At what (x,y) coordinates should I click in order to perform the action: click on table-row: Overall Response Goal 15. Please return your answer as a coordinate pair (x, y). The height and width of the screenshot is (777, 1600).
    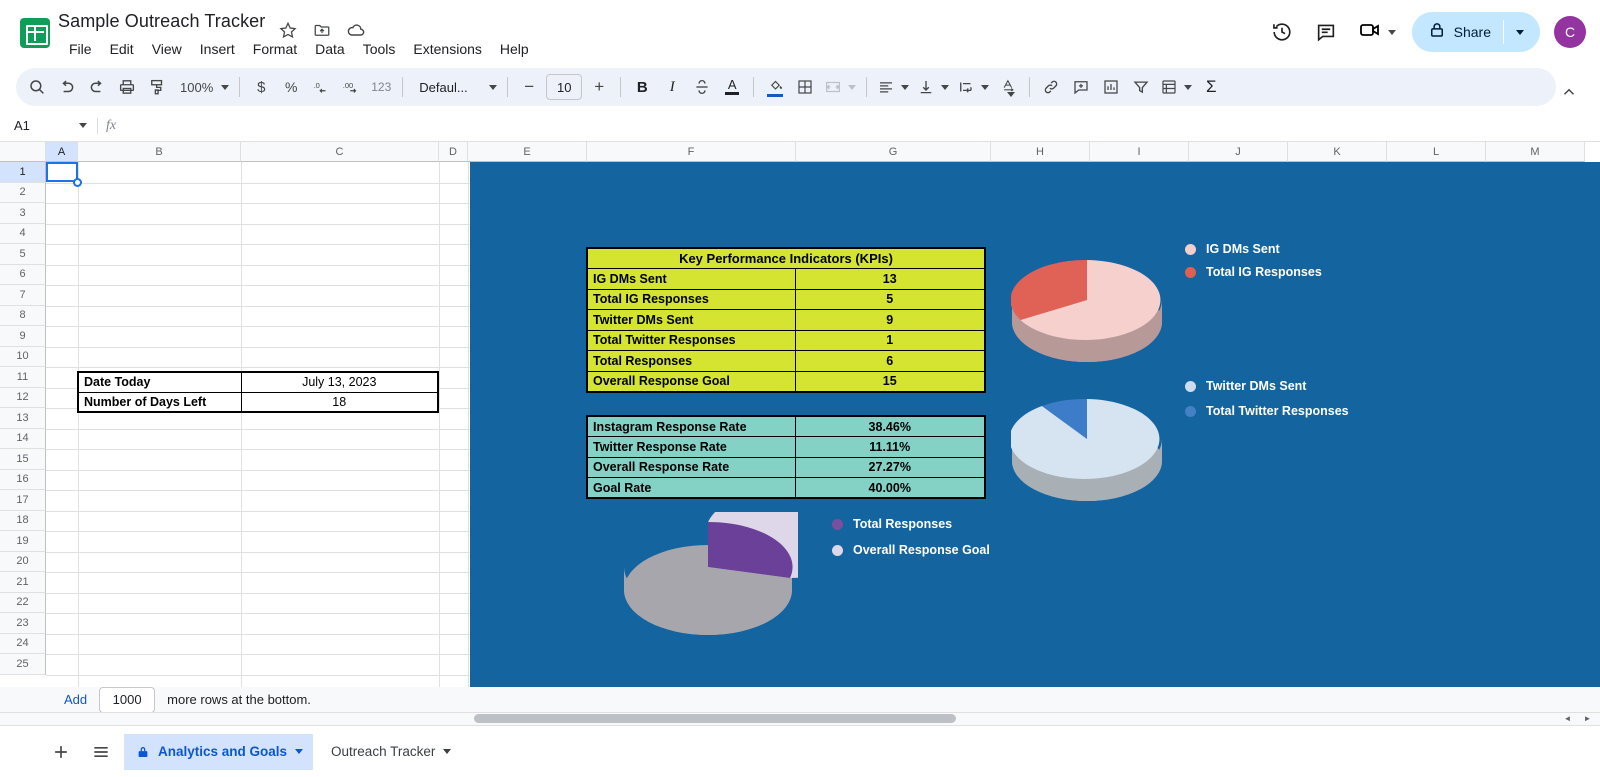
    Looking at the image, I should click on (786, 381).